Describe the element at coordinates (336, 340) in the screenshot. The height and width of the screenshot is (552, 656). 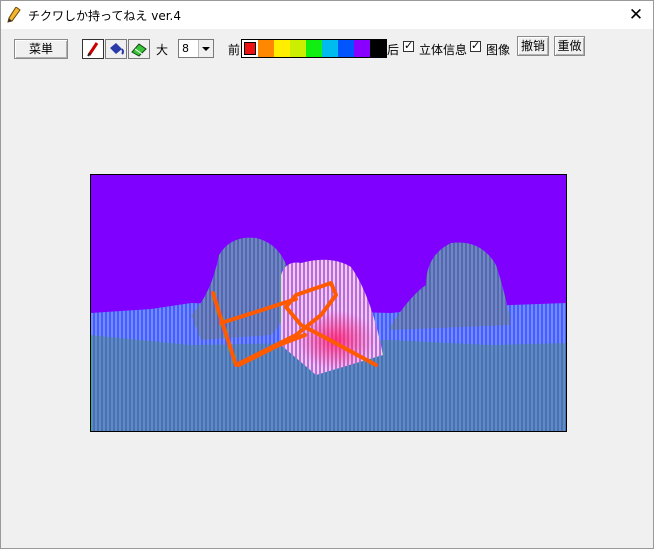
I see `glow-spot` at that location.